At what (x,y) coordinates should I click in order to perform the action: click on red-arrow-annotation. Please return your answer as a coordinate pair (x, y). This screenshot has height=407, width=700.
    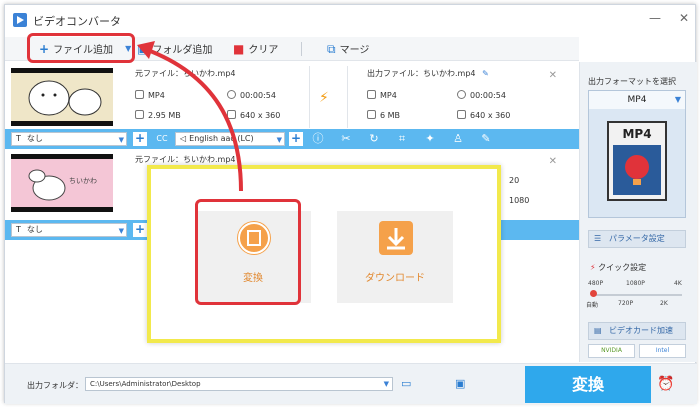
    Looking at the image, I should click on (190, 116).